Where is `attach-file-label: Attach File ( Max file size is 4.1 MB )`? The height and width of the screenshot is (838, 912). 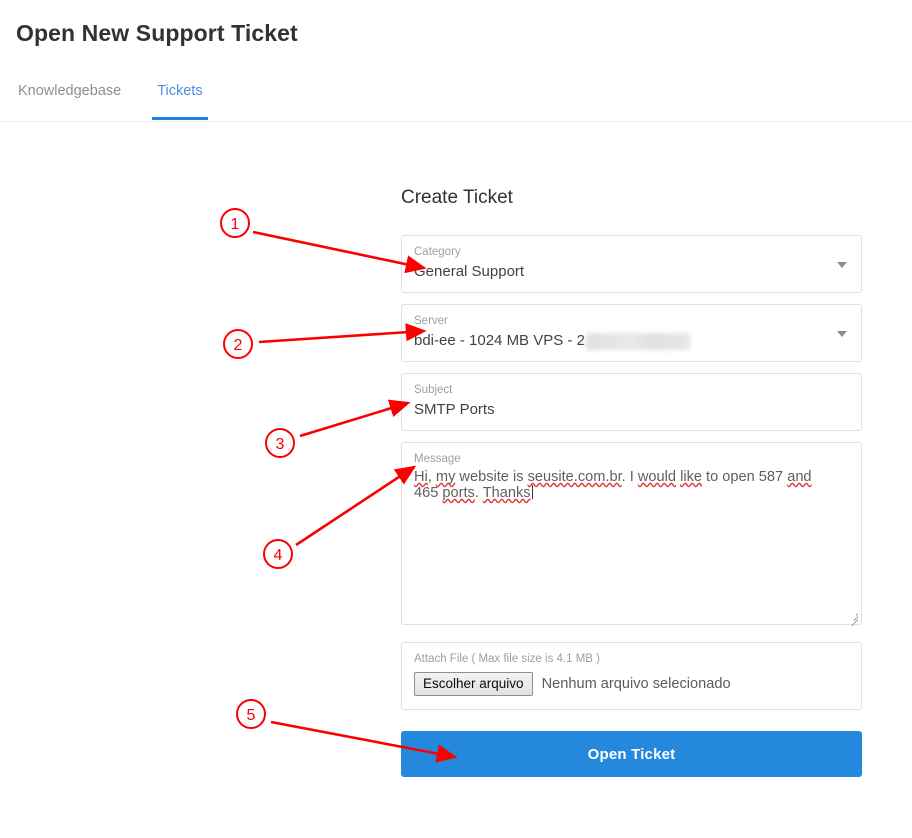 attach-file-label: Attach File ( Max file size is 4.1 MB ) is located at coordinates (507, 659).